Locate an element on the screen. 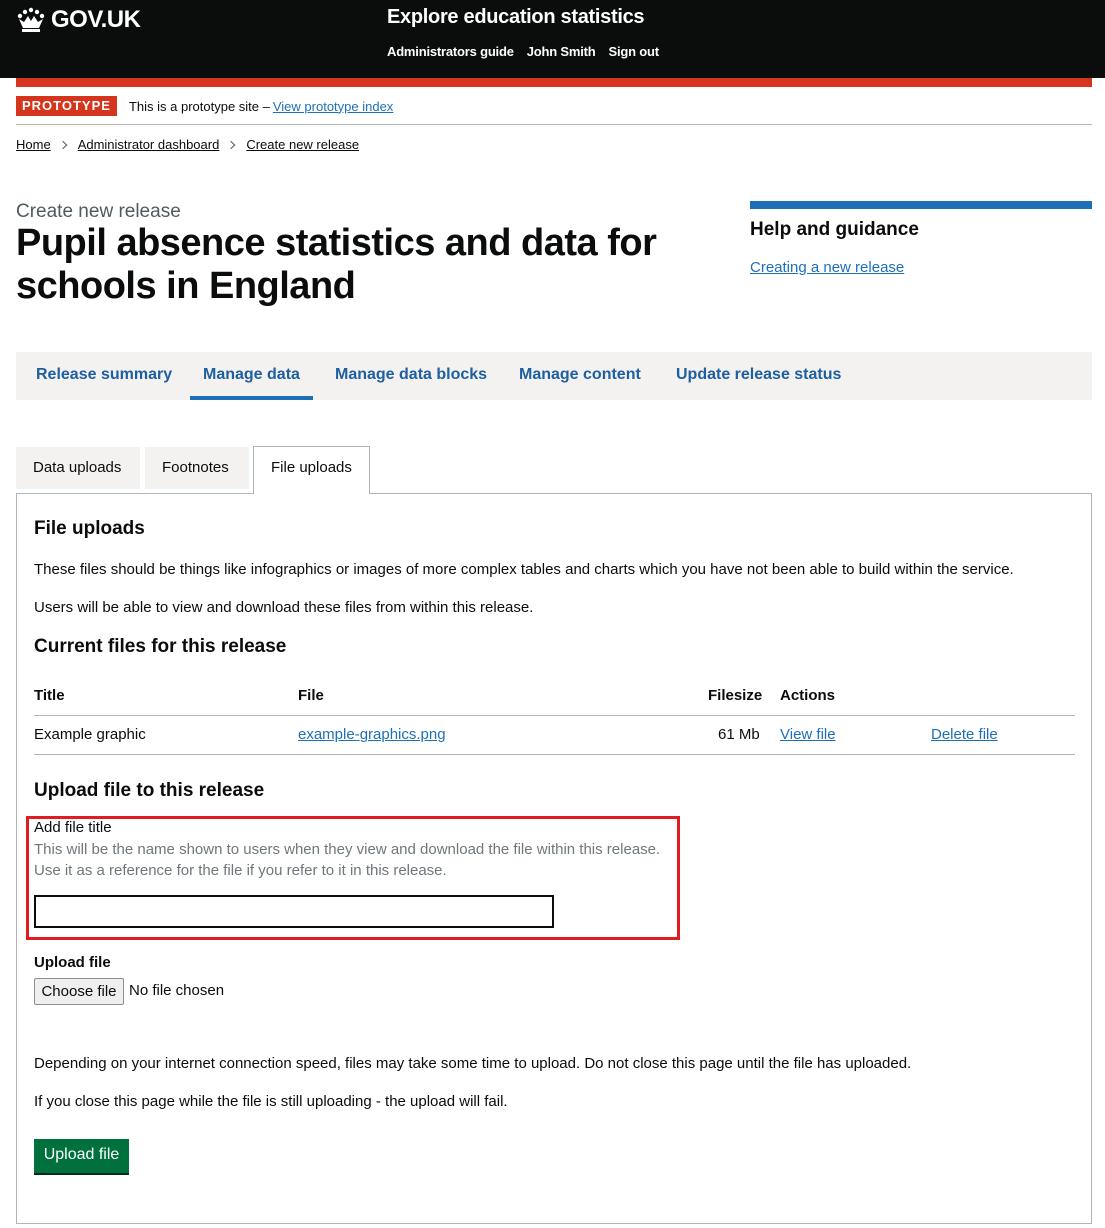  help-panel: Help and guidance Creating a new release is located at coordinates (921, 238).